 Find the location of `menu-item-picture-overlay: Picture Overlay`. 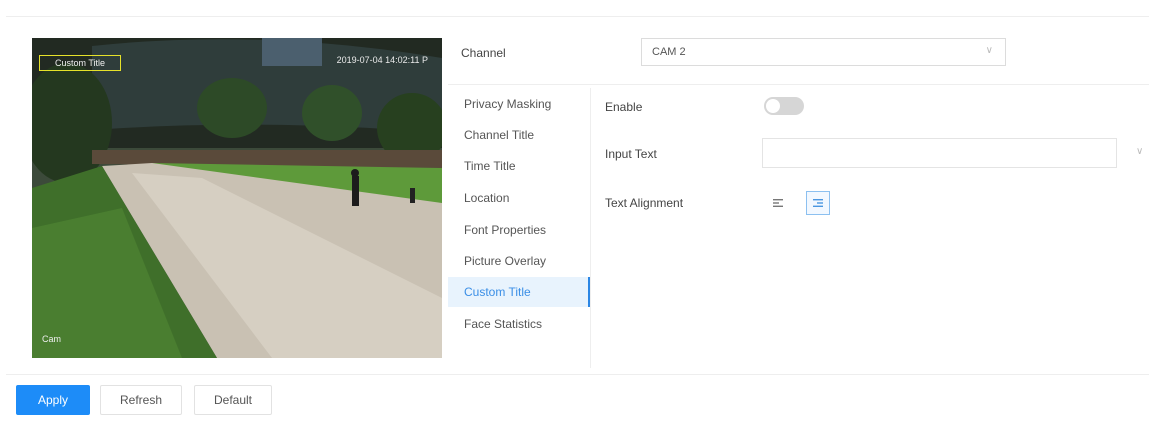

menu-item-picture-overlay: Picture Overlay is located at coordinates (518, 261).